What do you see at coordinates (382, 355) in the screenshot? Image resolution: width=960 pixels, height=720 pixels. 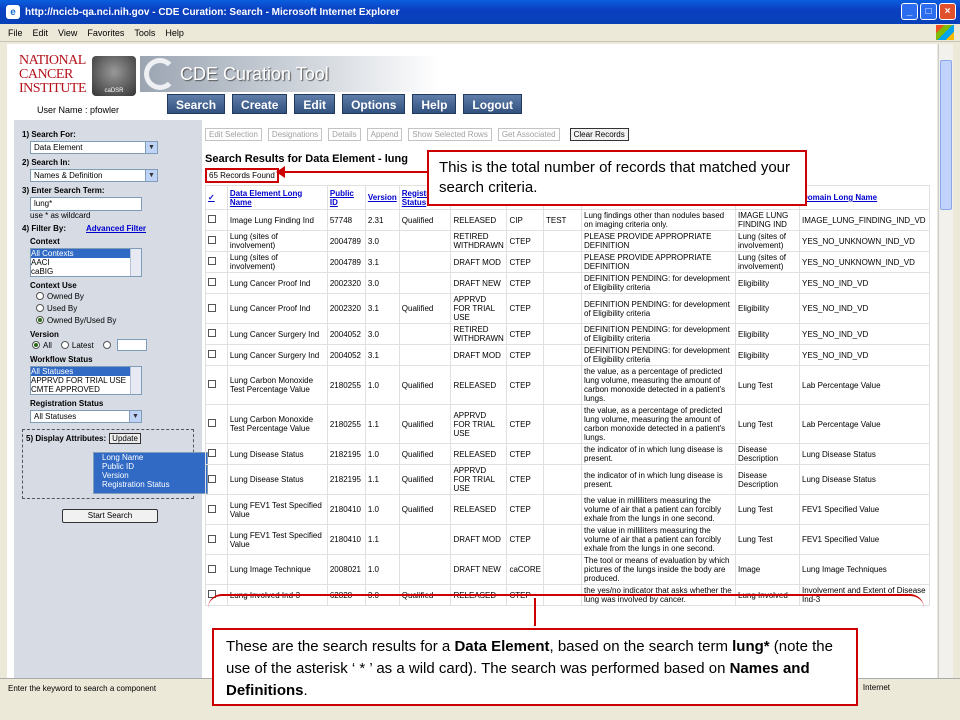 I see `table-cell: 3.1` at bounding box center [382, 355].